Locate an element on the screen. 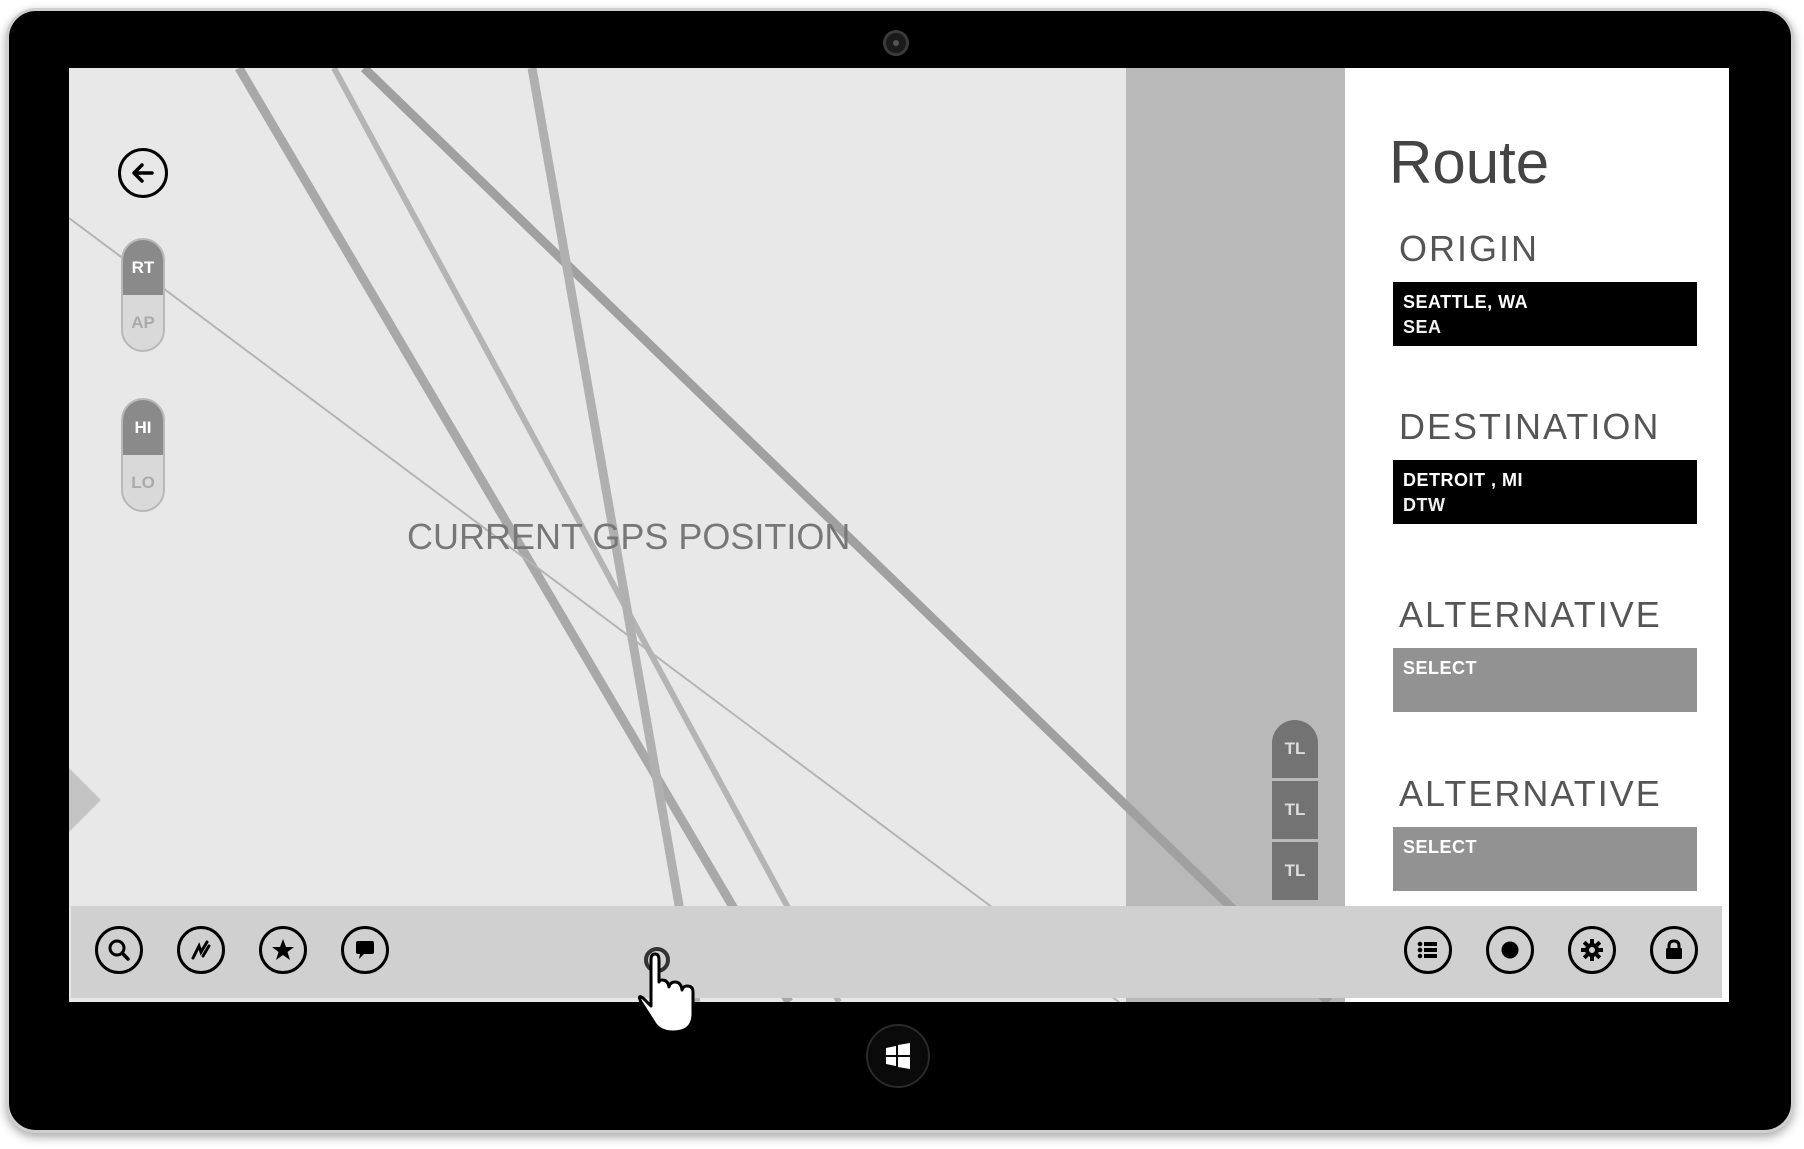  route-icon is located at coordinates (201, 950).